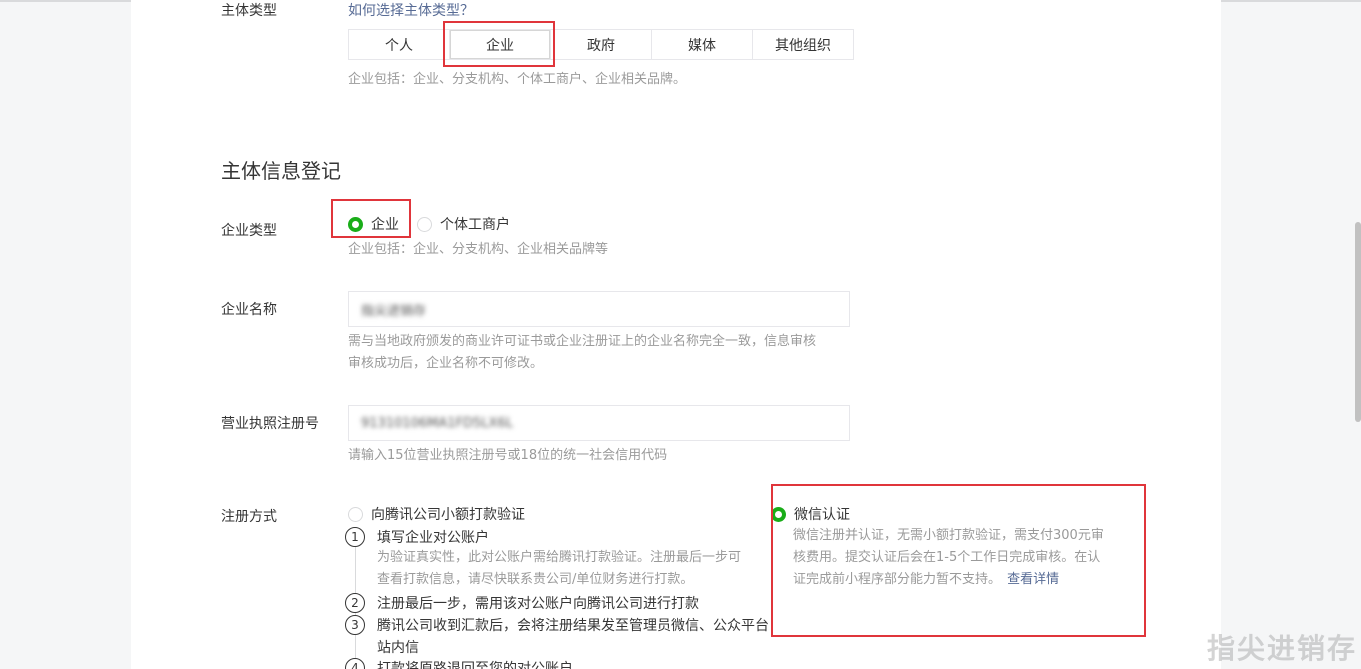 This screenshot has height=669, width=1361. I want to click on step-title: 打款将原路退回至您的对公账户, so click(475, 665).